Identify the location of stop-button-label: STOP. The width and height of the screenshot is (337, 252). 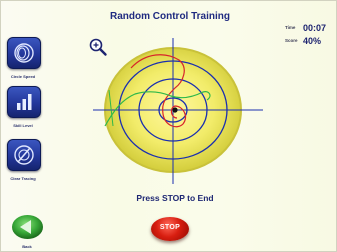
(170, 227).